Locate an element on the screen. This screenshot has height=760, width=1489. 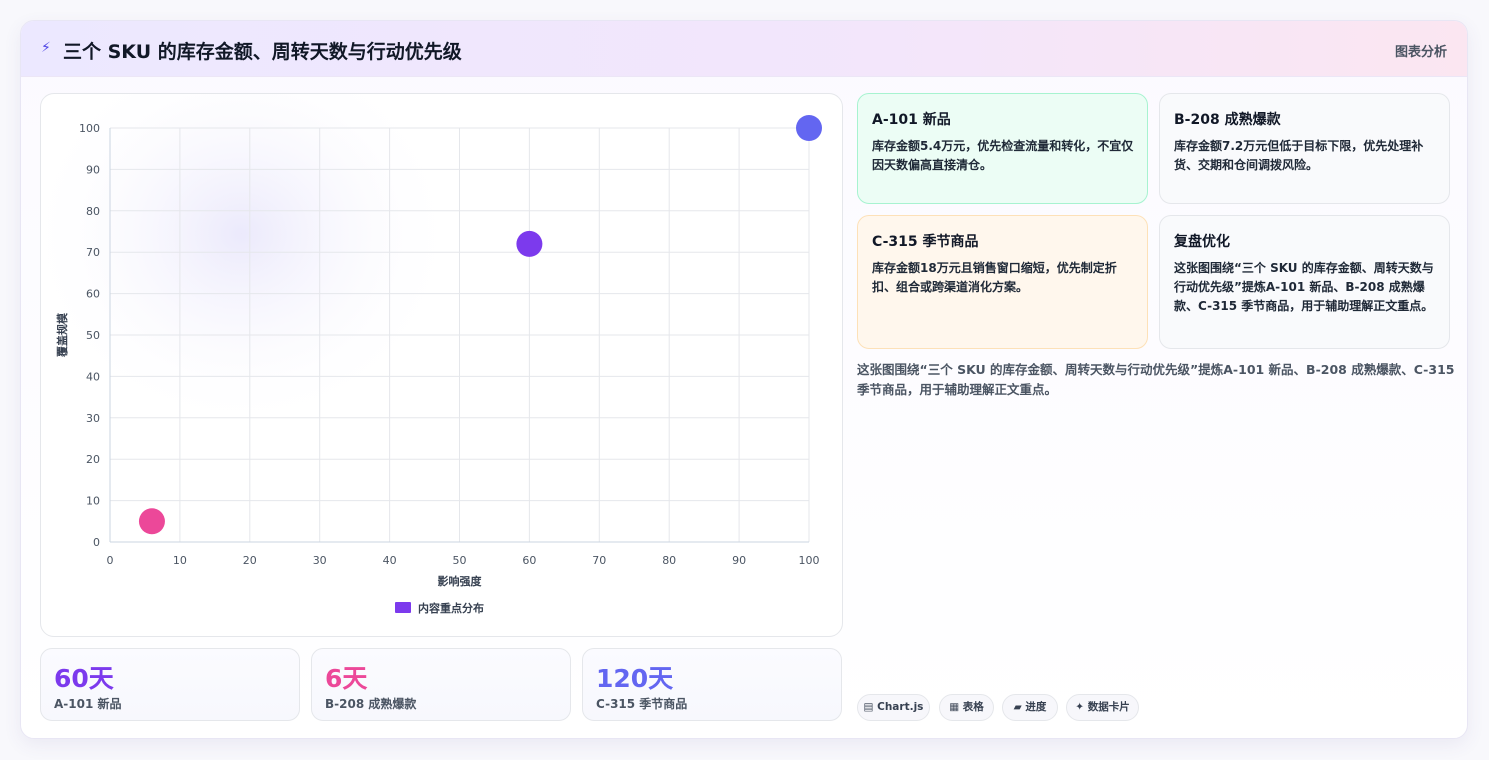
lightning-icon: ⚡ is located at coordinates (46, 48).